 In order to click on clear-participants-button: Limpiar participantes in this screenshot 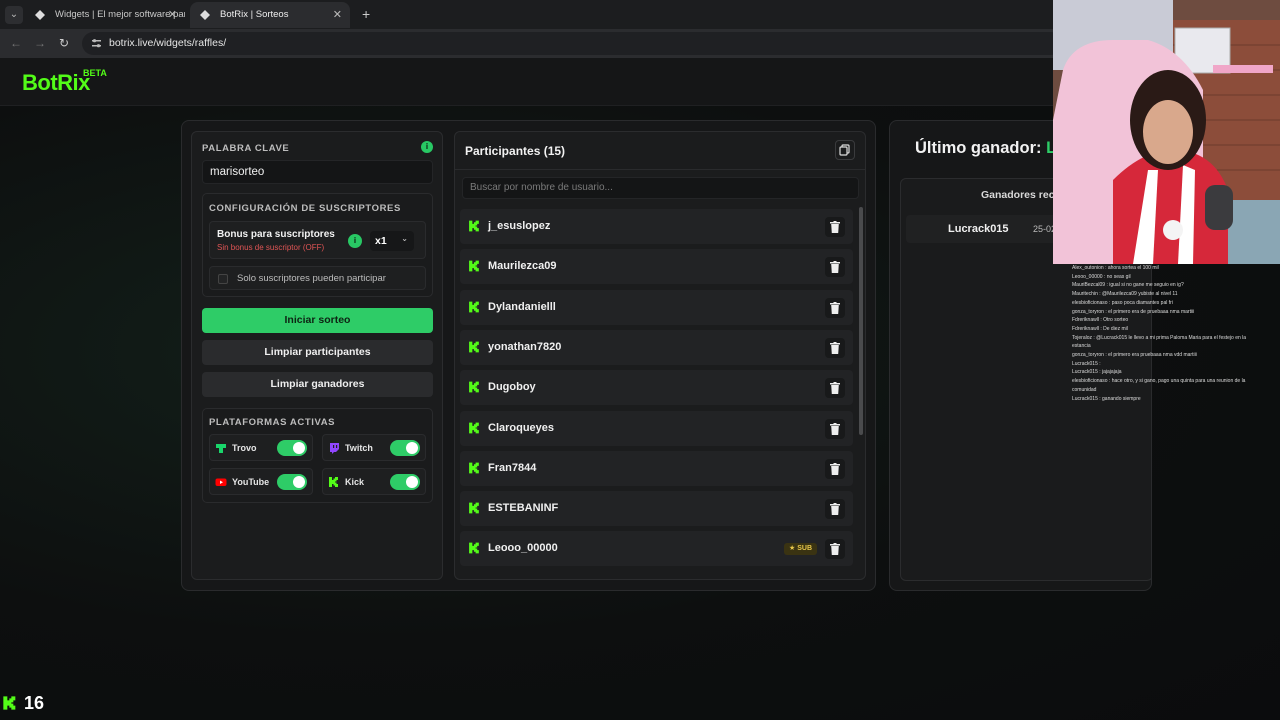, I will do `click(317, 352)`.